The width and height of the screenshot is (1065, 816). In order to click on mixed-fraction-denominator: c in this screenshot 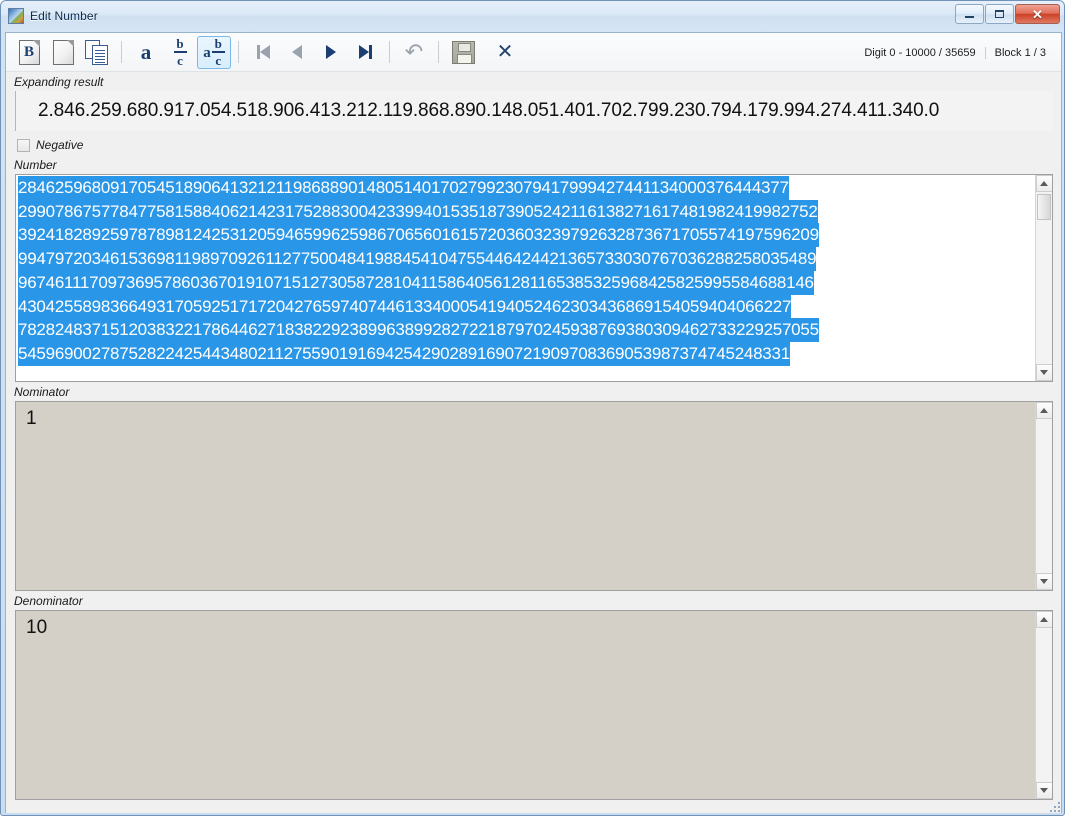, I will do `click(218, 60)`.